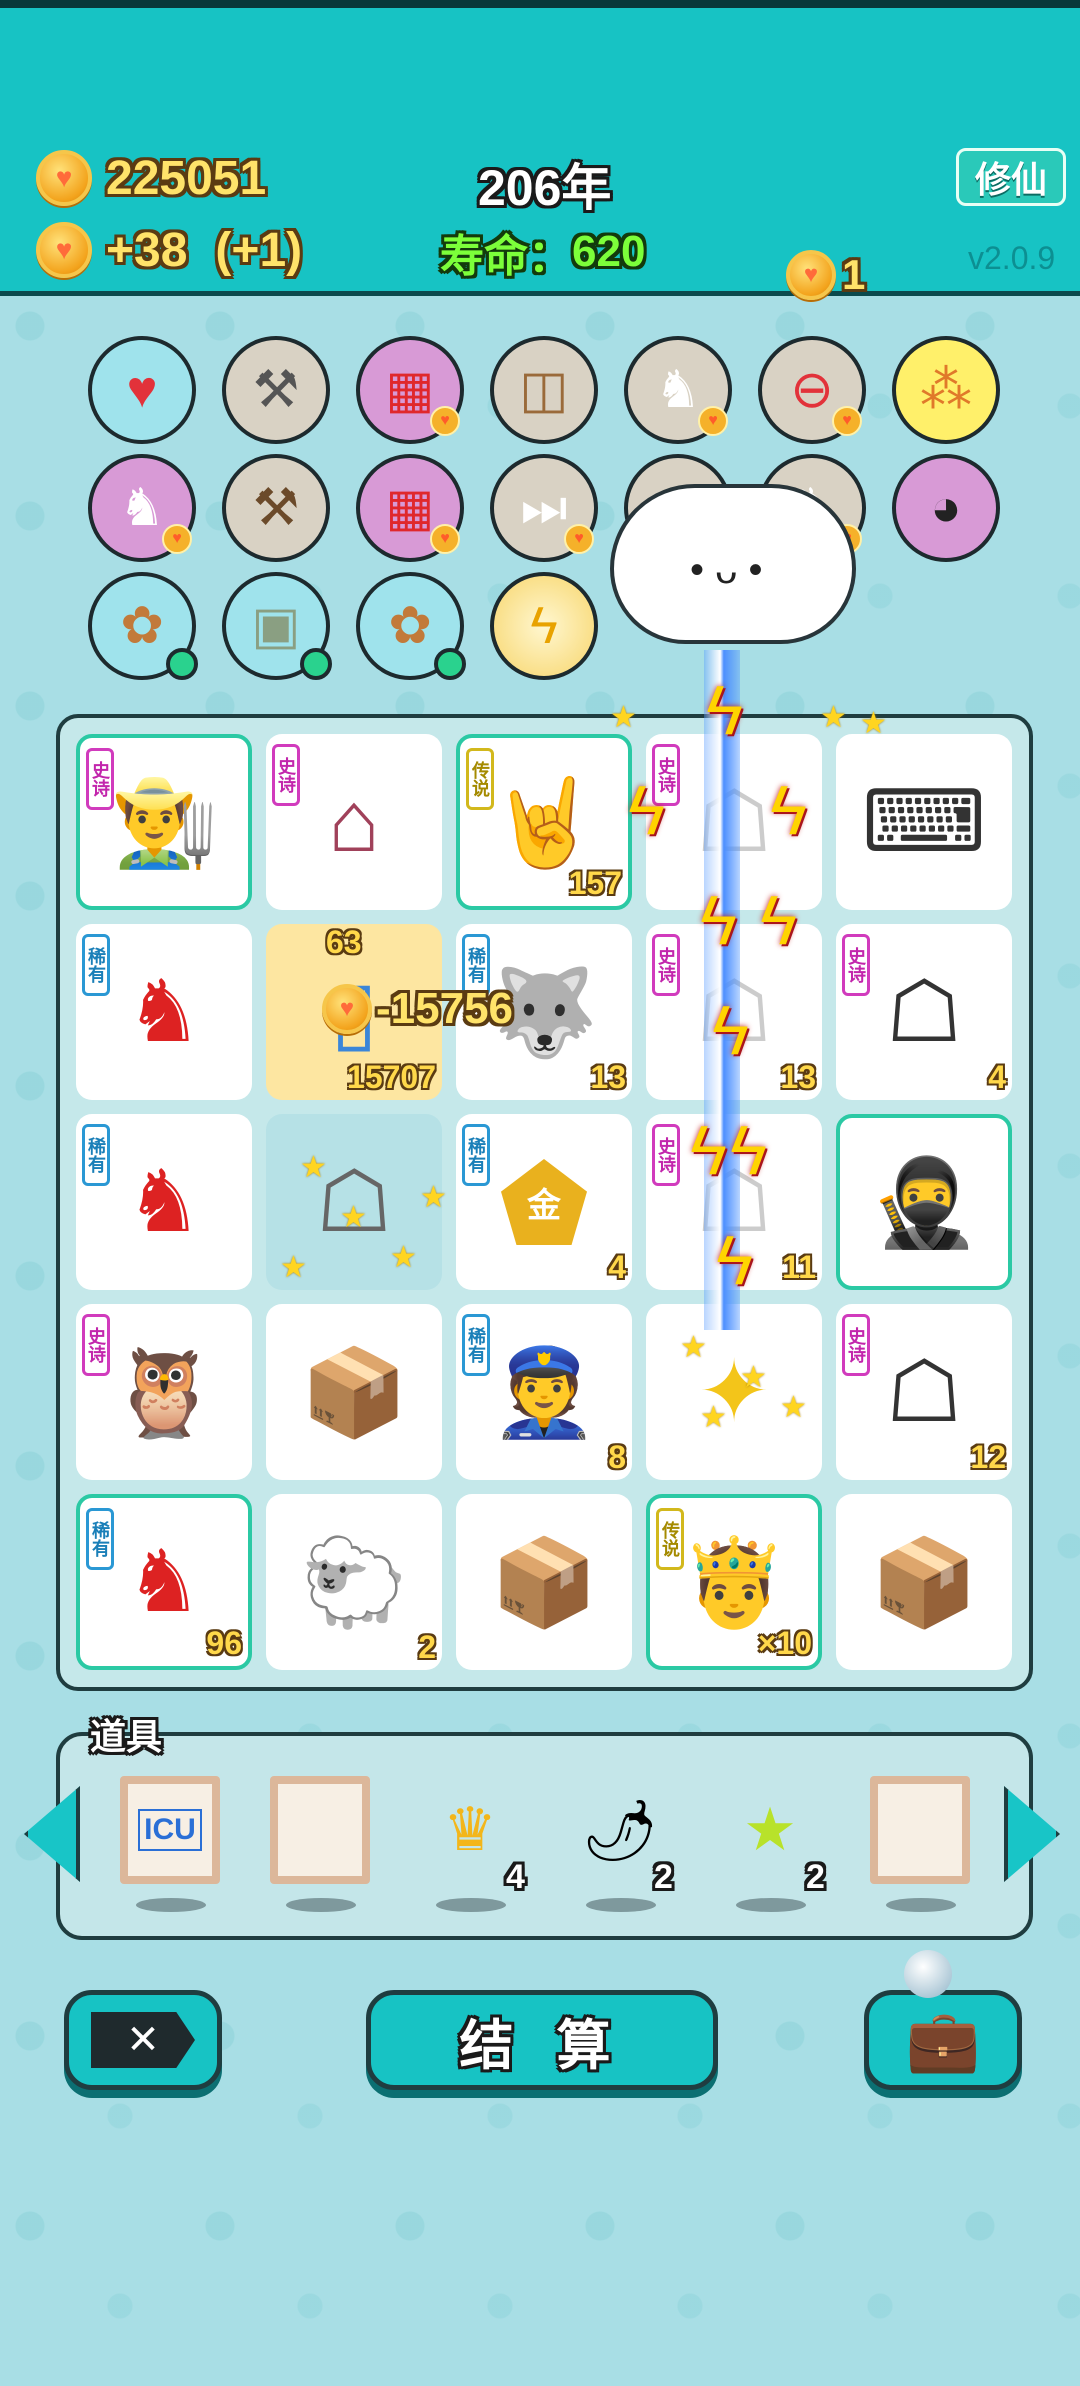 The width and height of the screenshot is (1080, 2386). Describe the element at coordinates (544, 390) in the screenshot. I see `dog-food-icon: ◫` at that location.